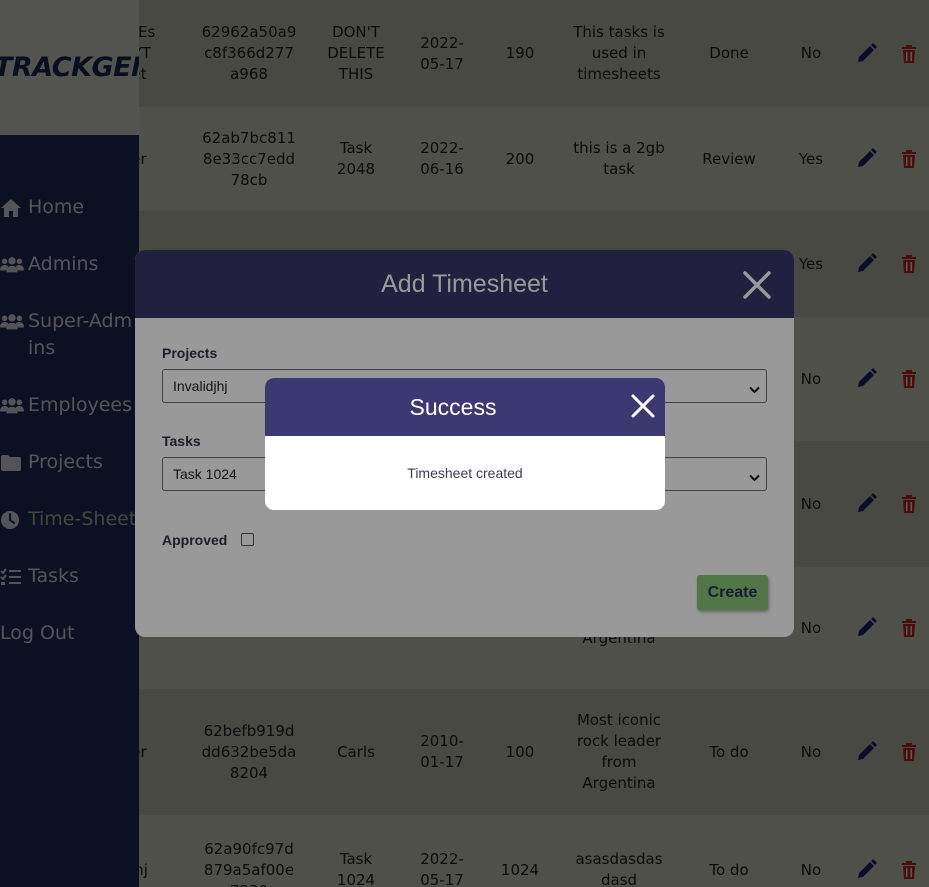 This screenshot has height=887, width=929. I want to click on close-icon, so click(643, 406).